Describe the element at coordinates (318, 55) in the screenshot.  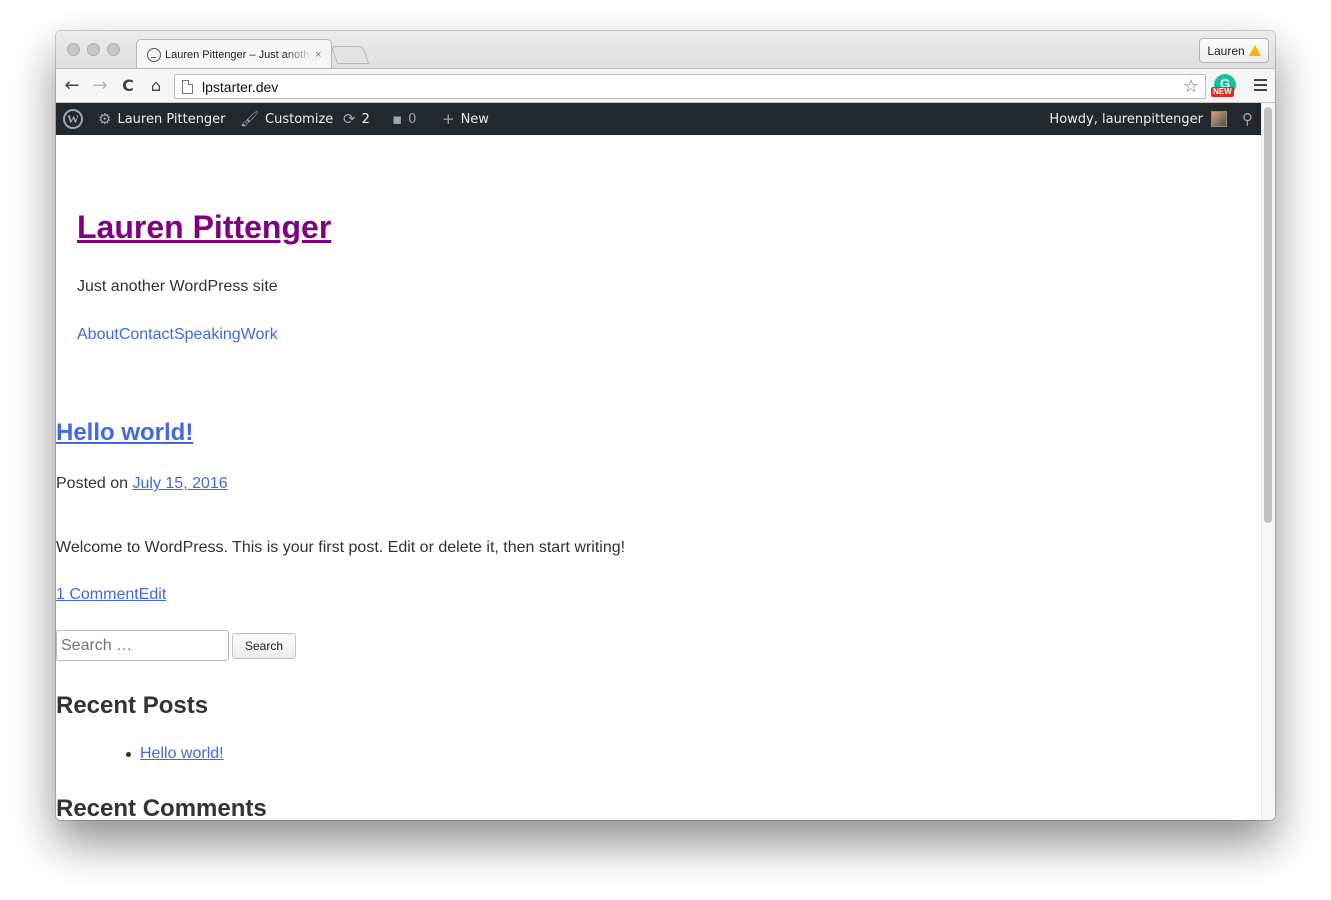
I see `tab-close-icon: ×` at that location.